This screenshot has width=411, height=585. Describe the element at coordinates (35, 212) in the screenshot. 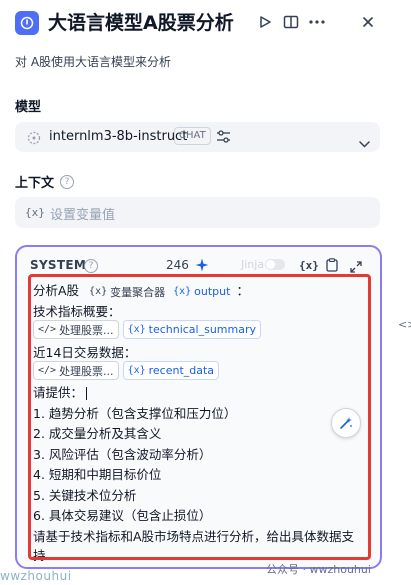

I see `variable-icon: {x}` at that location.